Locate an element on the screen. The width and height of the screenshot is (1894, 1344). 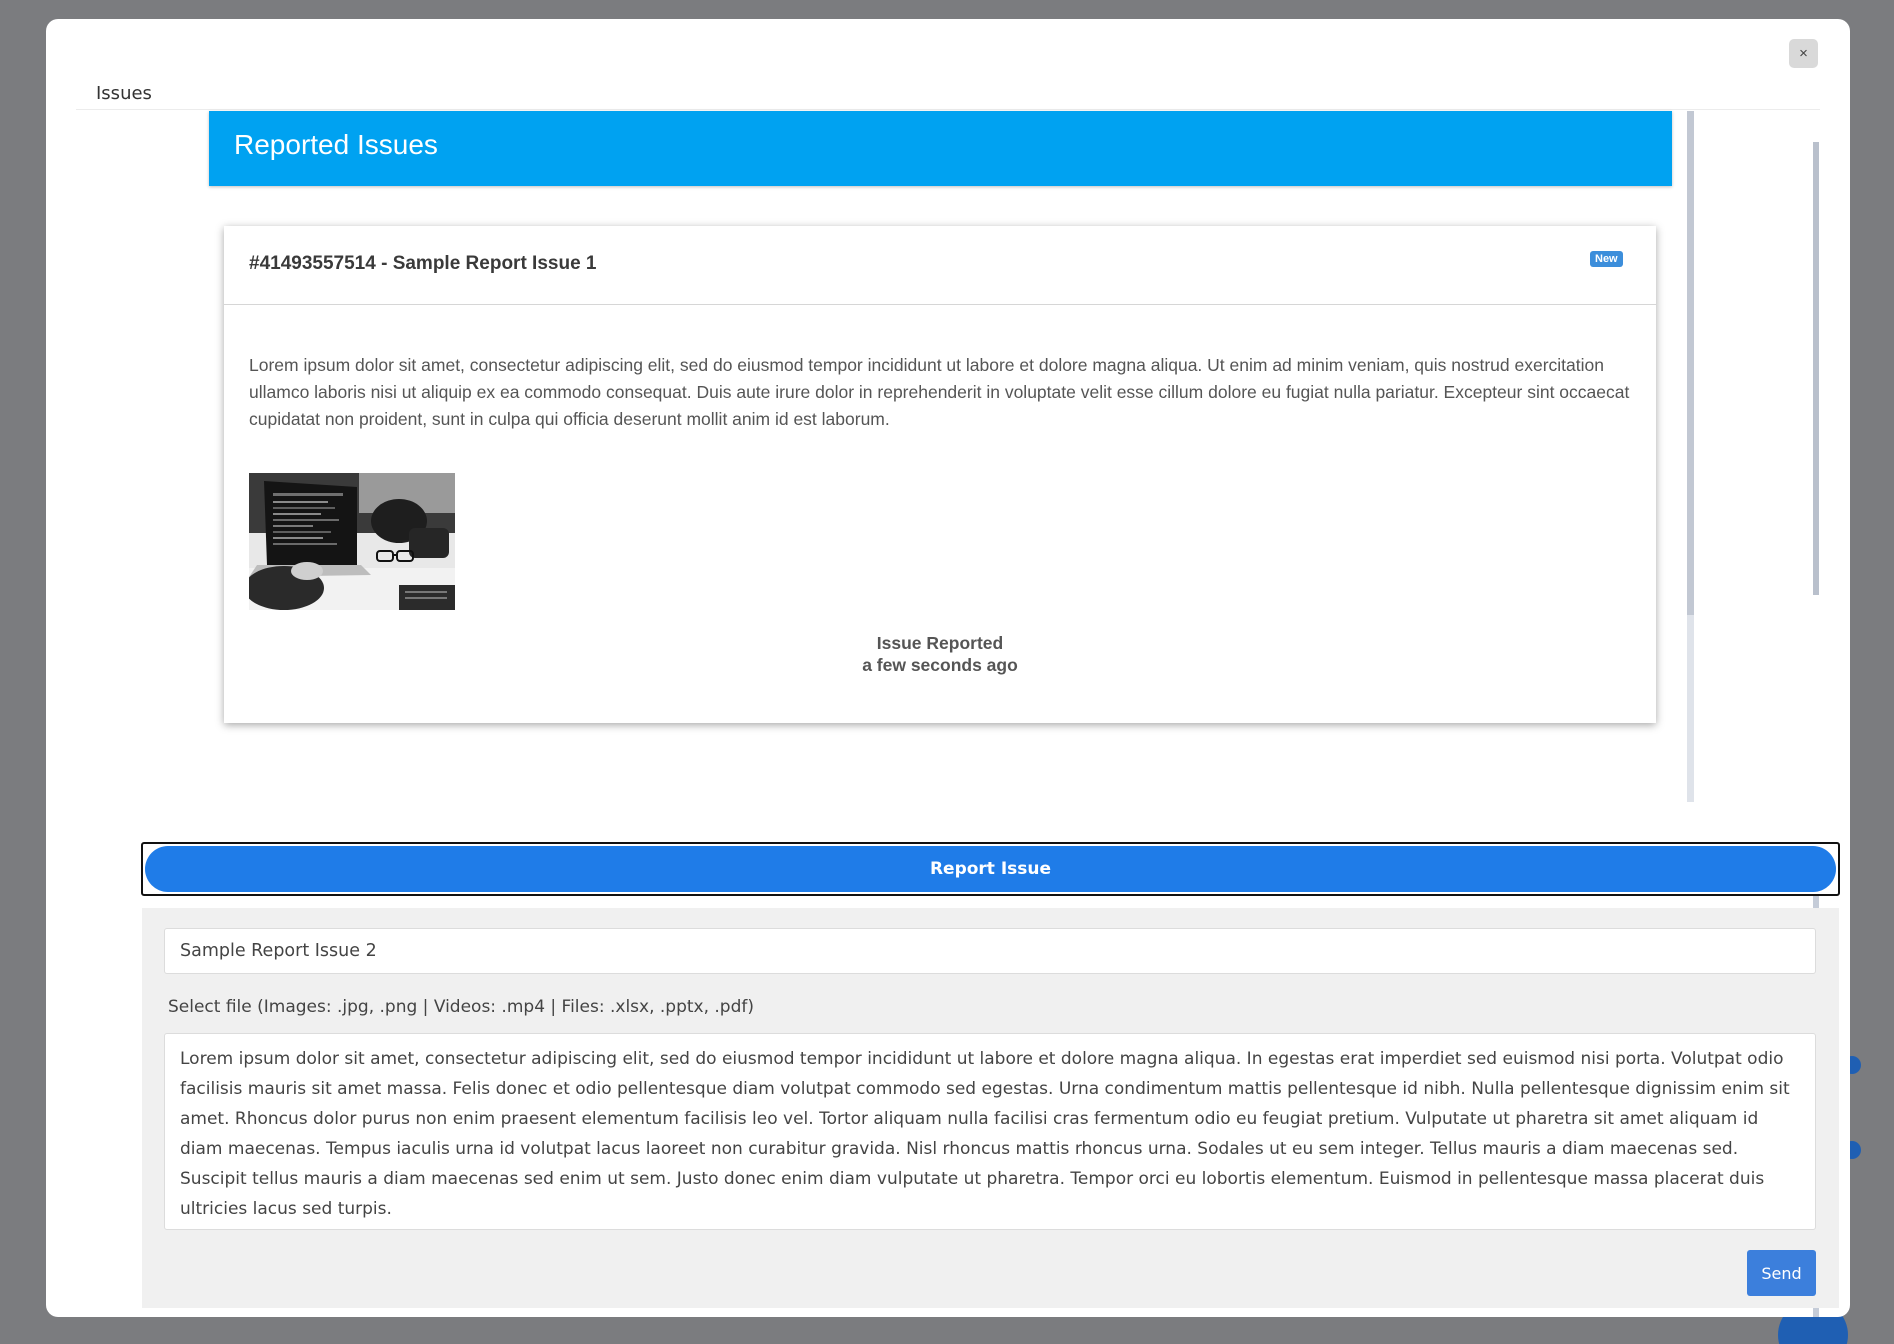
issue-divider is located at coordinates (940, 304).